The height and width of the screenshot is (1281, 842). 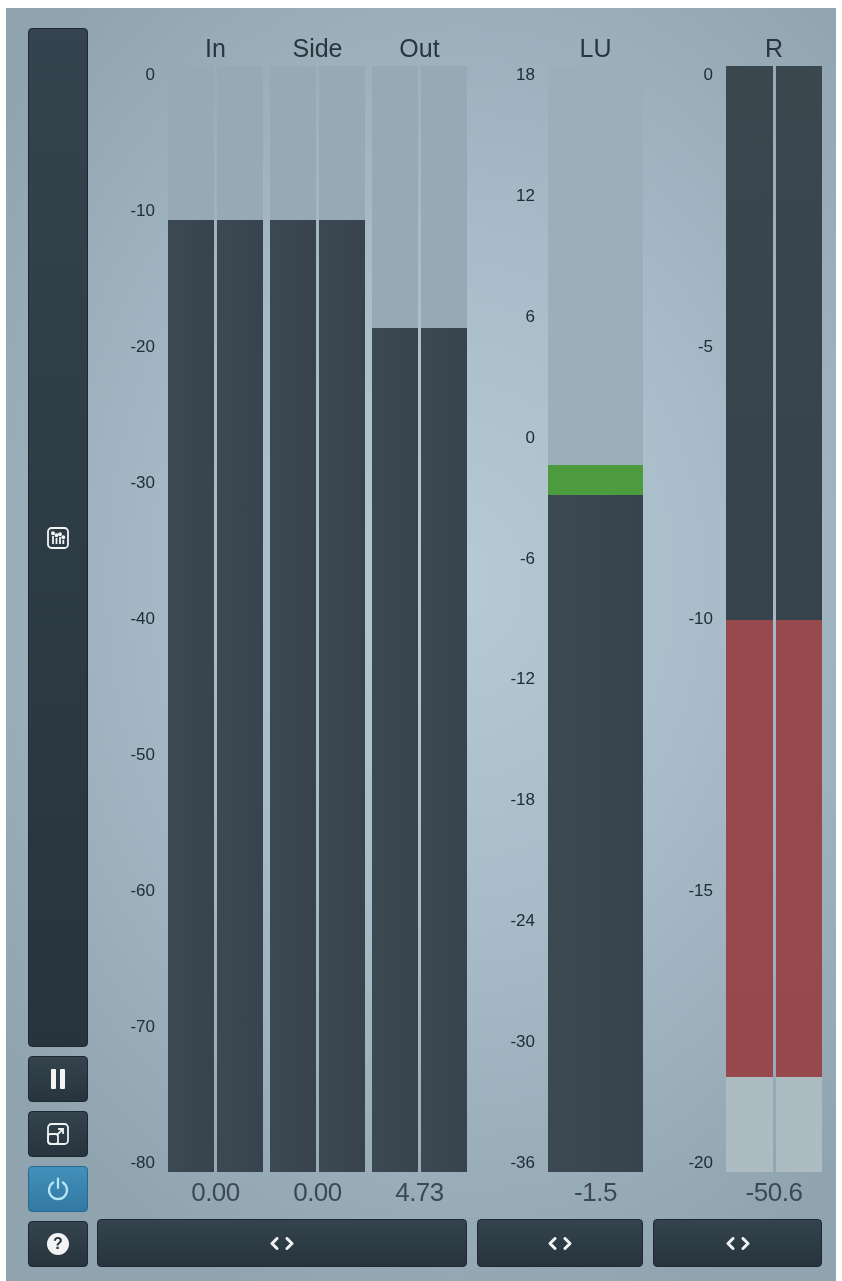 What do you see at coordinates (522, 679) in the screenshot?
I see `scale-label: -12` at bounding box center [522, 679].